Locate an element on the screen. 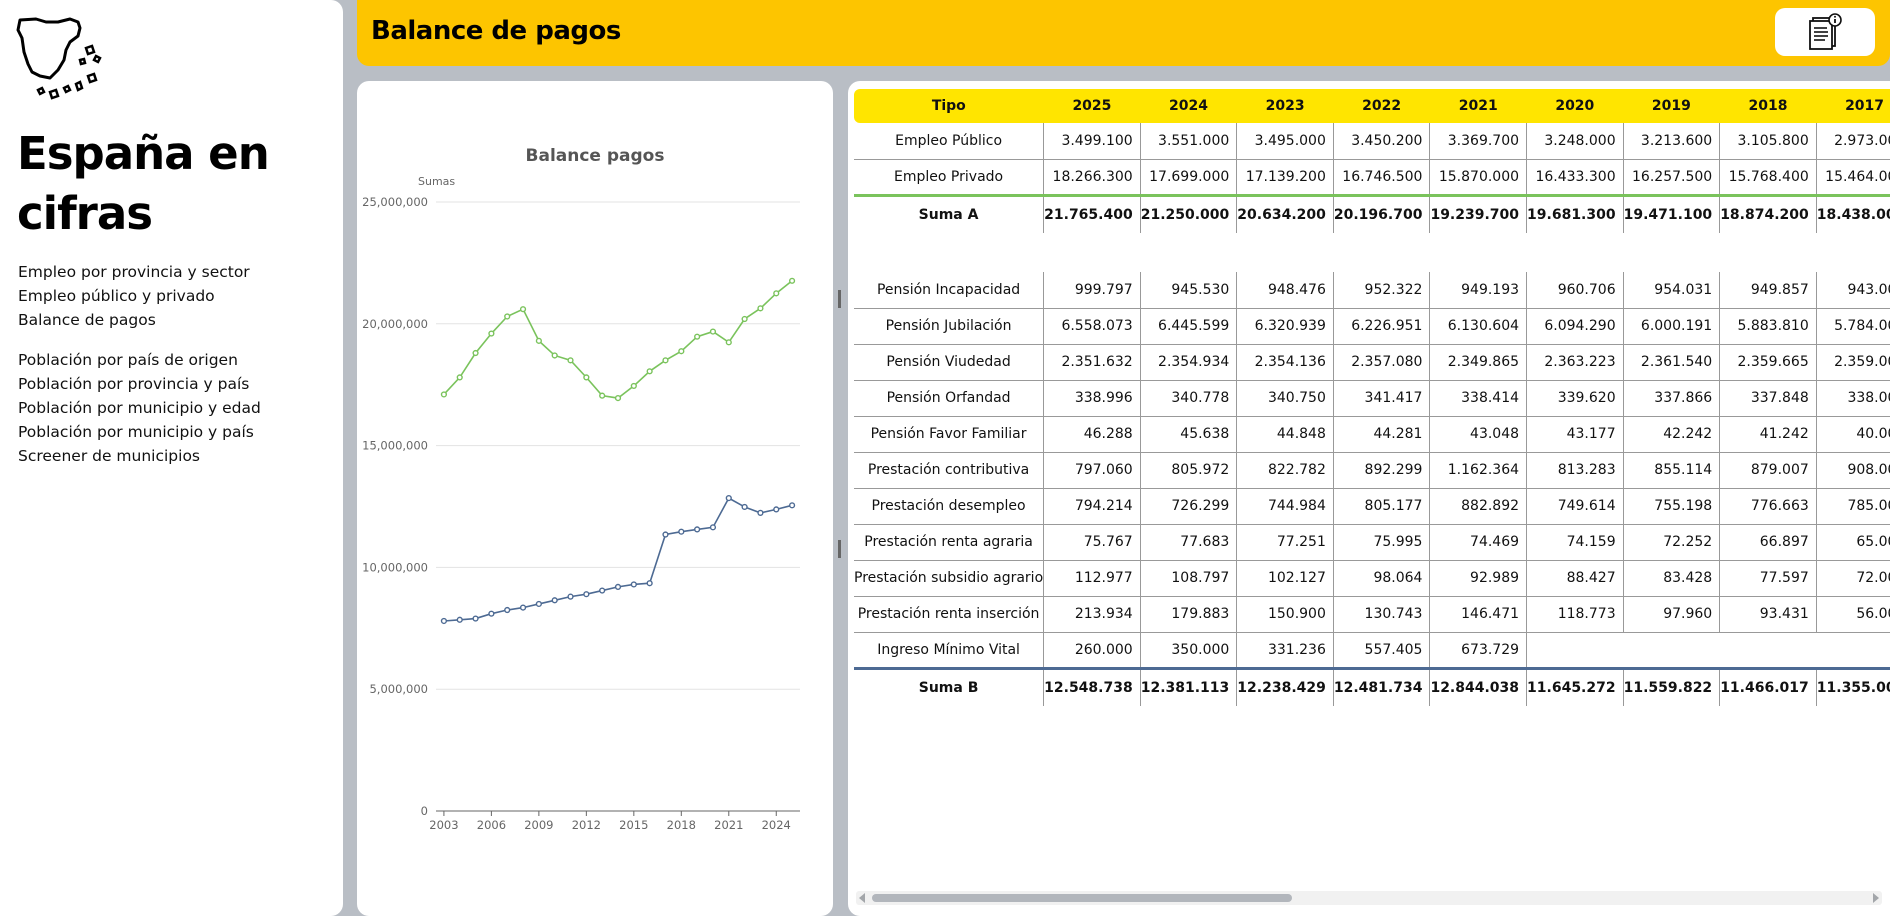 The height and width of the screenshot is (916, 1890). table-cell: 260.000 is located at coordinates (1092, 650).